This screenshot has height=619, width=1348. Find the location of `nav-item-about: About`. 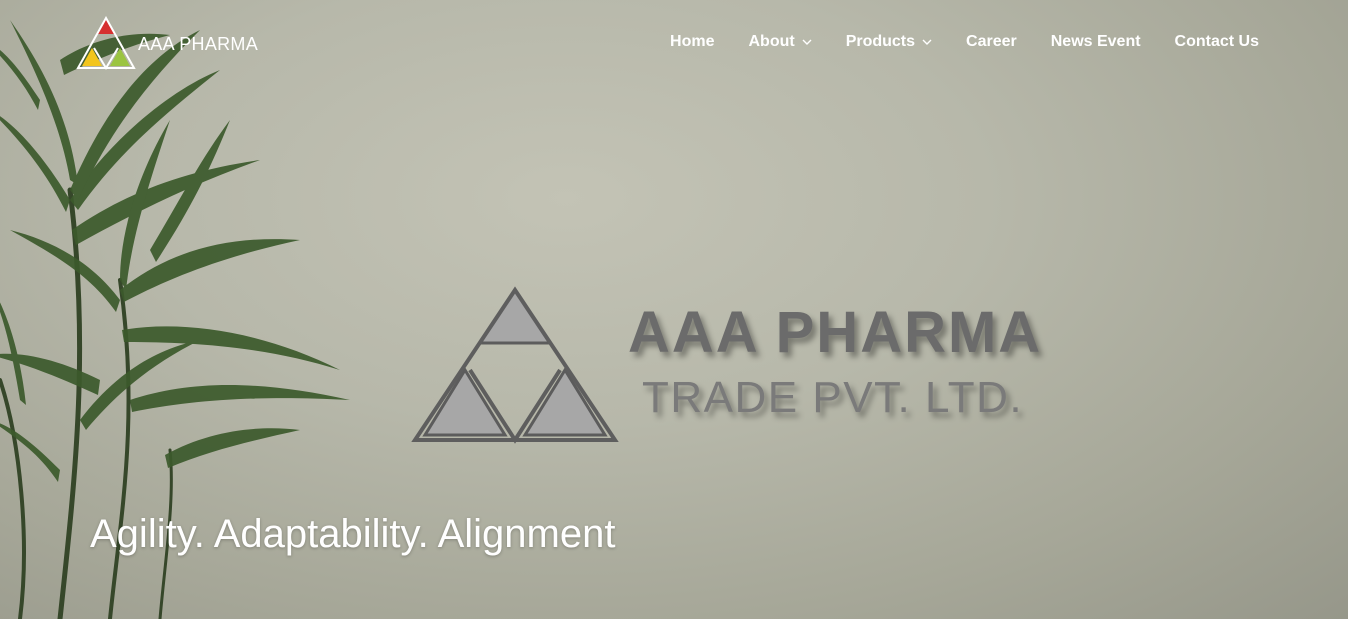

nav-item-about: About is located at coordinates (780, 42).